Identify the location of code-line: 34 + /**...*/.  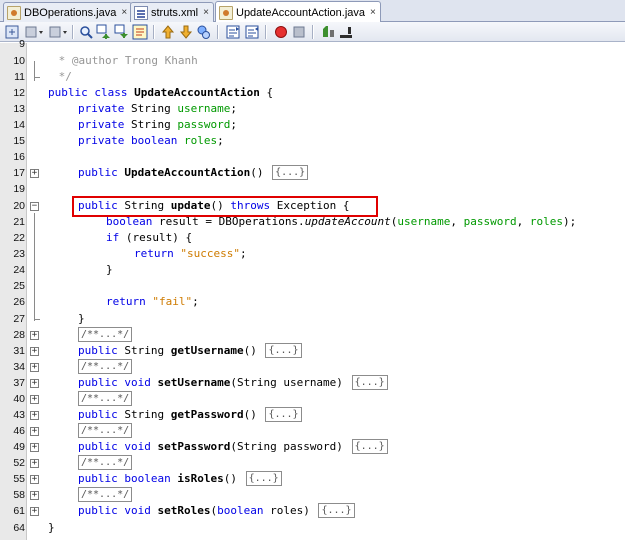
(312, 367).